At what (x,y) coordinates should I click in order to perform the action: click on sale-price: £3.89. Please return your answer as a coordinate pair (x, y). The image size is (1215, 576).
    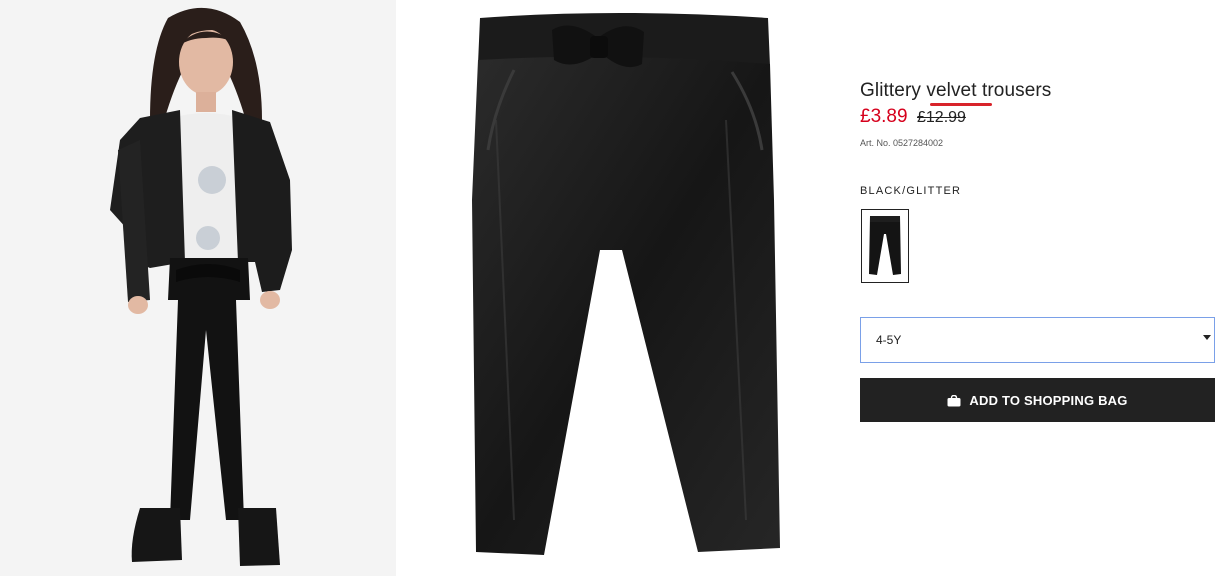
    Looking at the image, I should click on (884, 116).